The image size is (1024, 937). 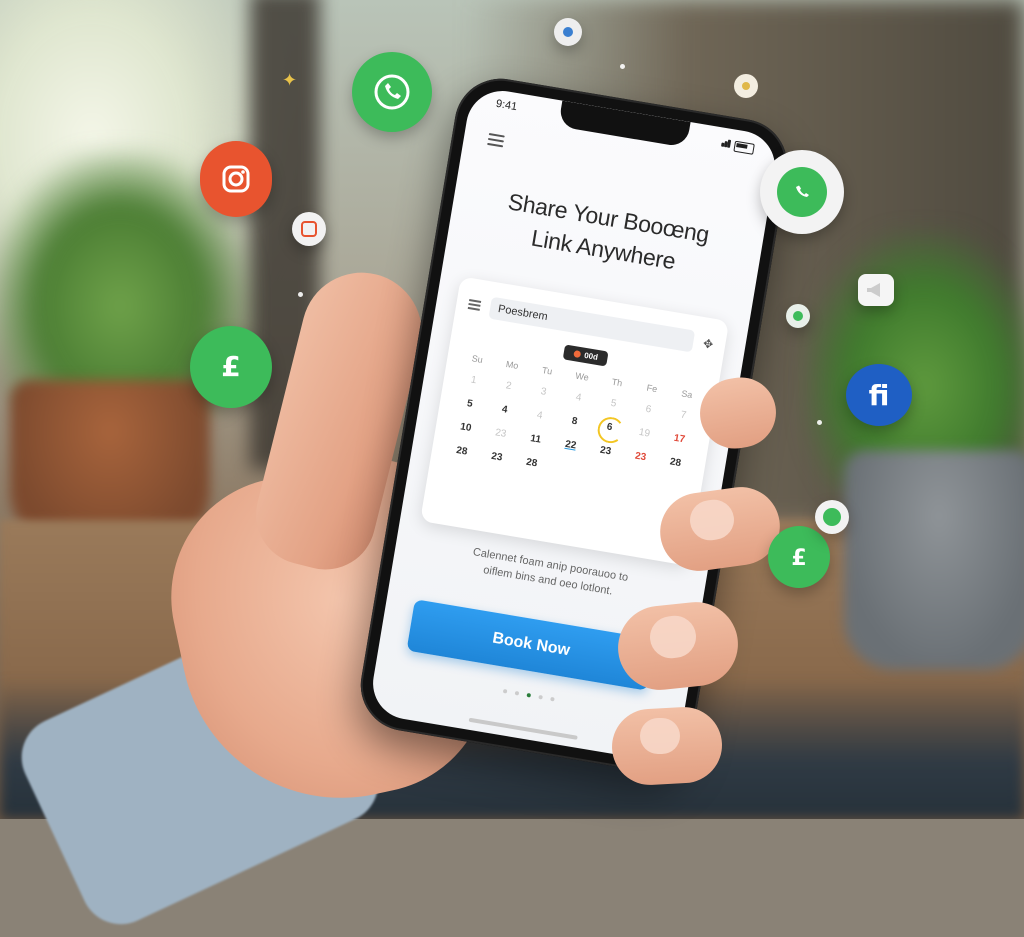 I want to click on weekday-header: We, so click(x=582, y=376).